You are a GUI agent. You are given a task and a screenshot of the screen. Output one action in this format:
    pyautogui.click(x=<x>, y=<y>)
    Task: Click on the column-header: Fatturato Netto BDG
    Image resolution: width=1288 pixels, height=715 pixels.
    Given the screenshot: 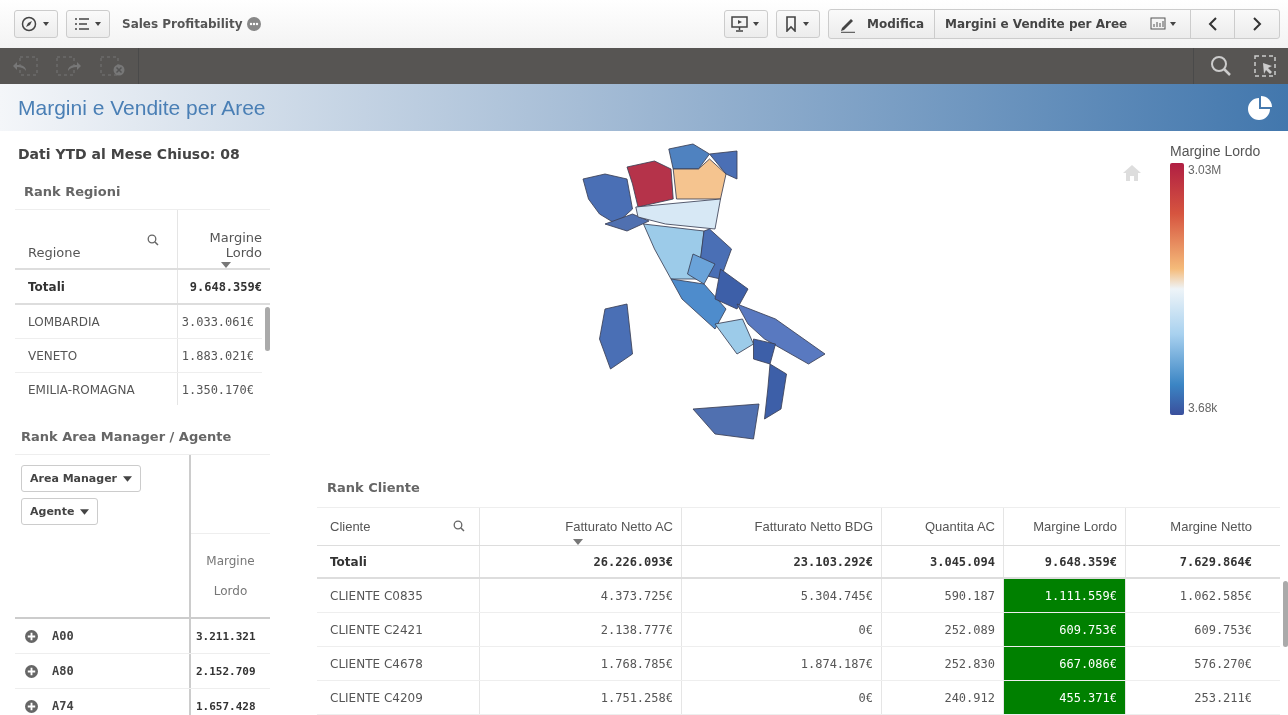 What is the action you would take?
    pyautogui.click(x=782, y=526)
    